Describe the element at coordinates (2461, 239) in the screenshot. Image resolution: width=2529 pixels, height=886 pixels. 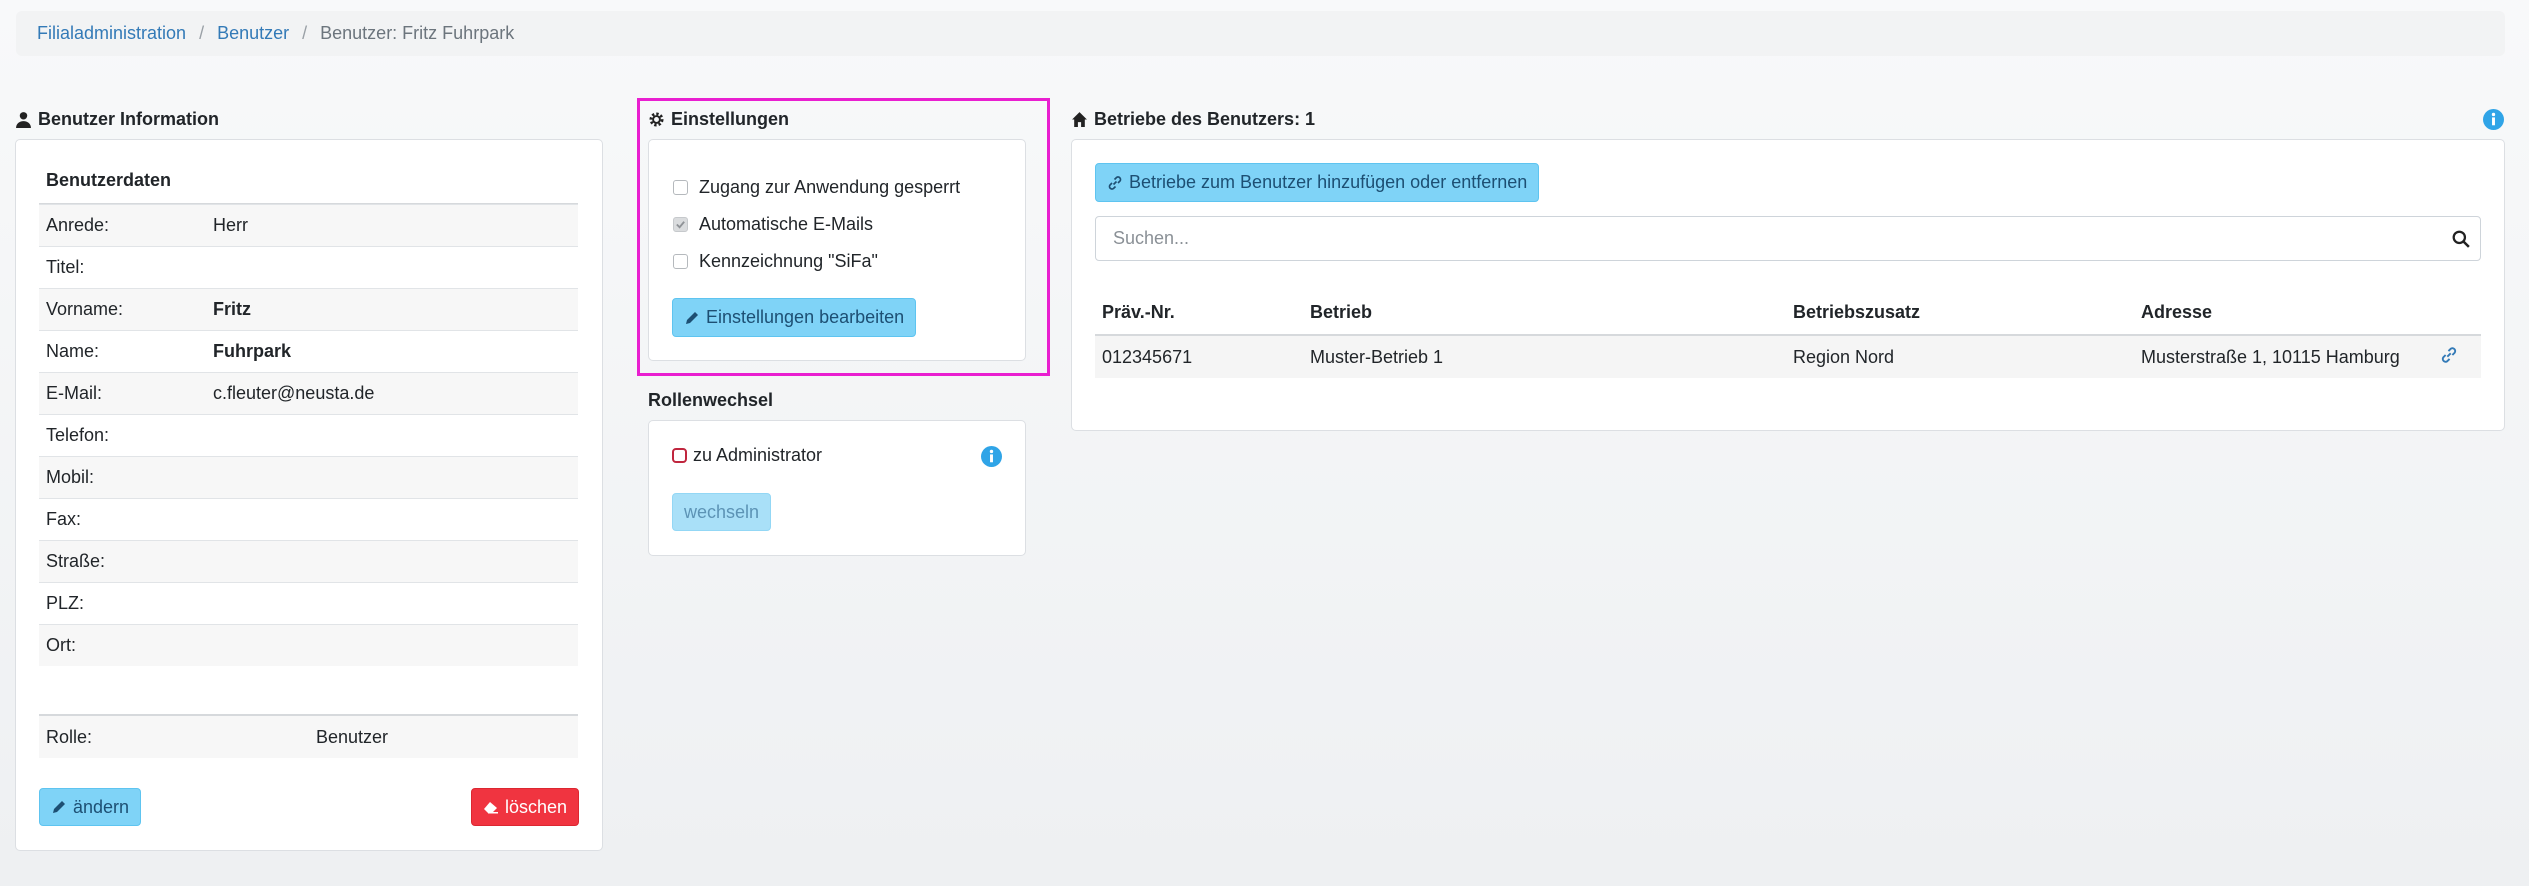
I see `search-icon` at that location.